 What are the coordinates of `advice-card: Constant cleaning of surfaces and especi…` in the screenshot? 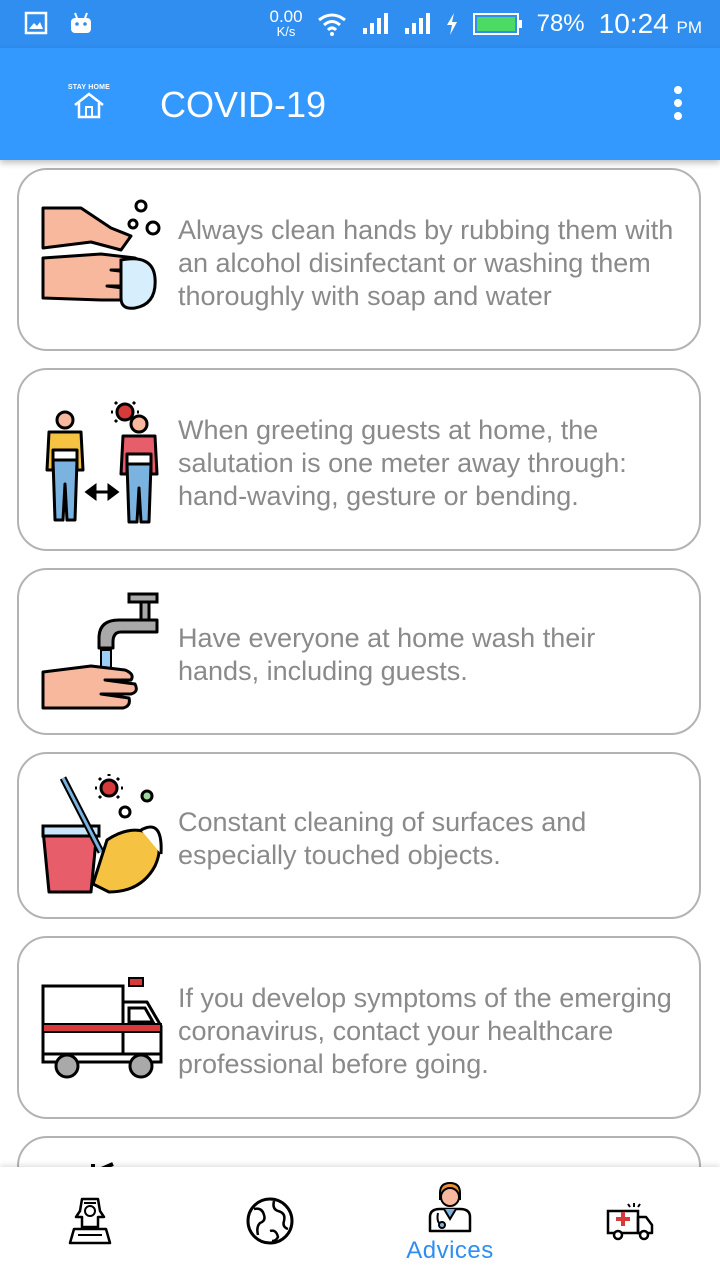 It's located at (359, 835).